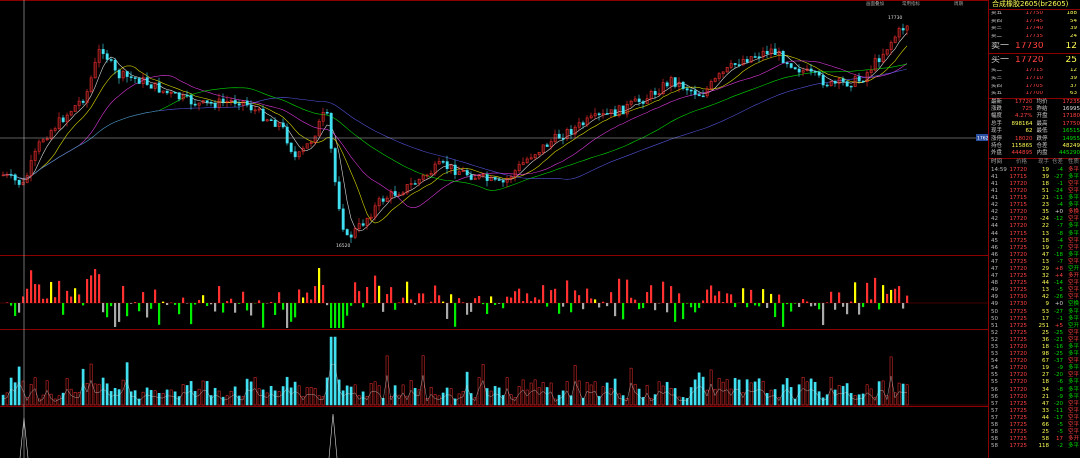 This screenshot has width=1080, height=458. I want to click on bid-level-row: 买二 17715 12, so click(1034, 71).